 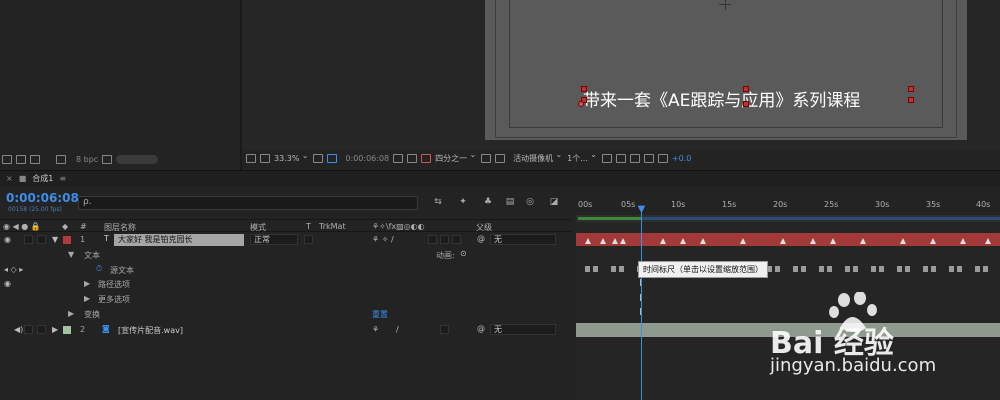 I want to click on layer-search-input: ρ., so click(x=248, y=203).